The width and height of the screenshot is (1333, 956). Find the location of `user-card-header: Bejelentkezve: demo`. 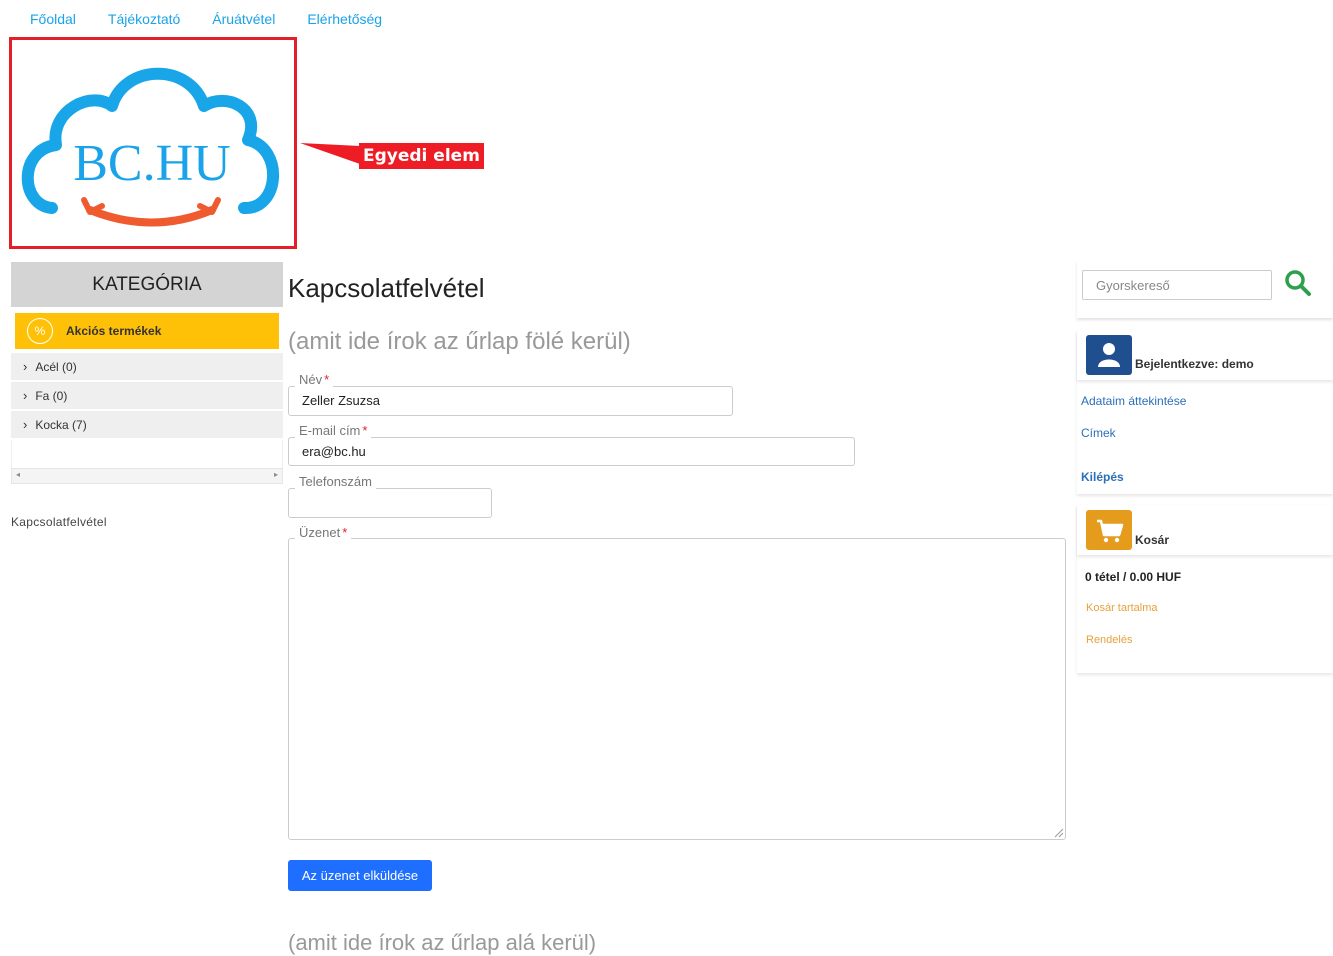

user-card-header: Bejelentkezve: demo is located at coordinates (1205, 355).